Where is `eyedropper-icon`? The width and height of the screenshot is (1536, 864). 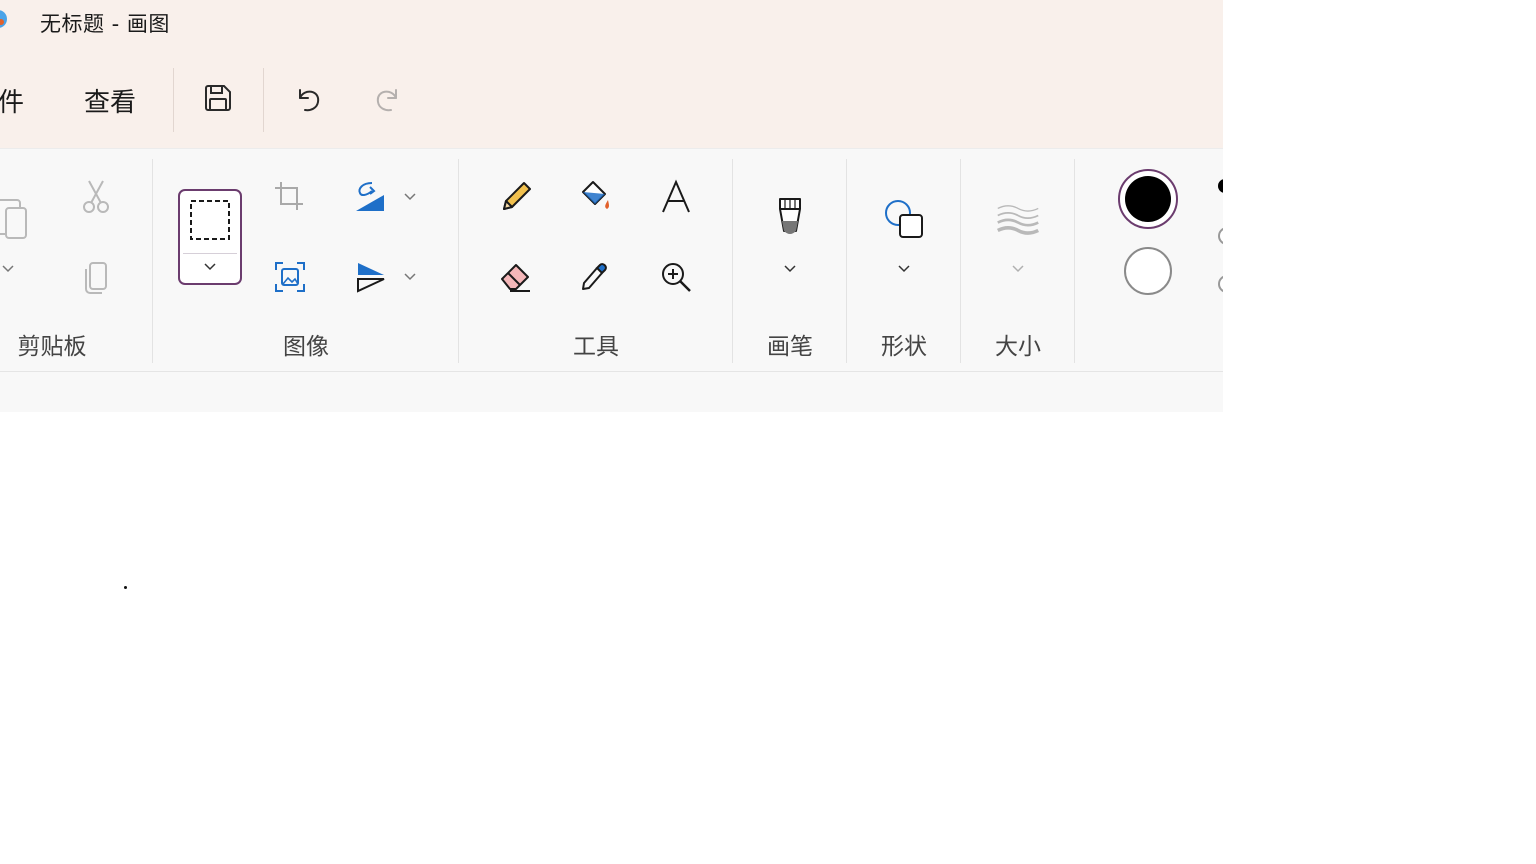 eyedropper-icon is located at coordinates (594, 276).